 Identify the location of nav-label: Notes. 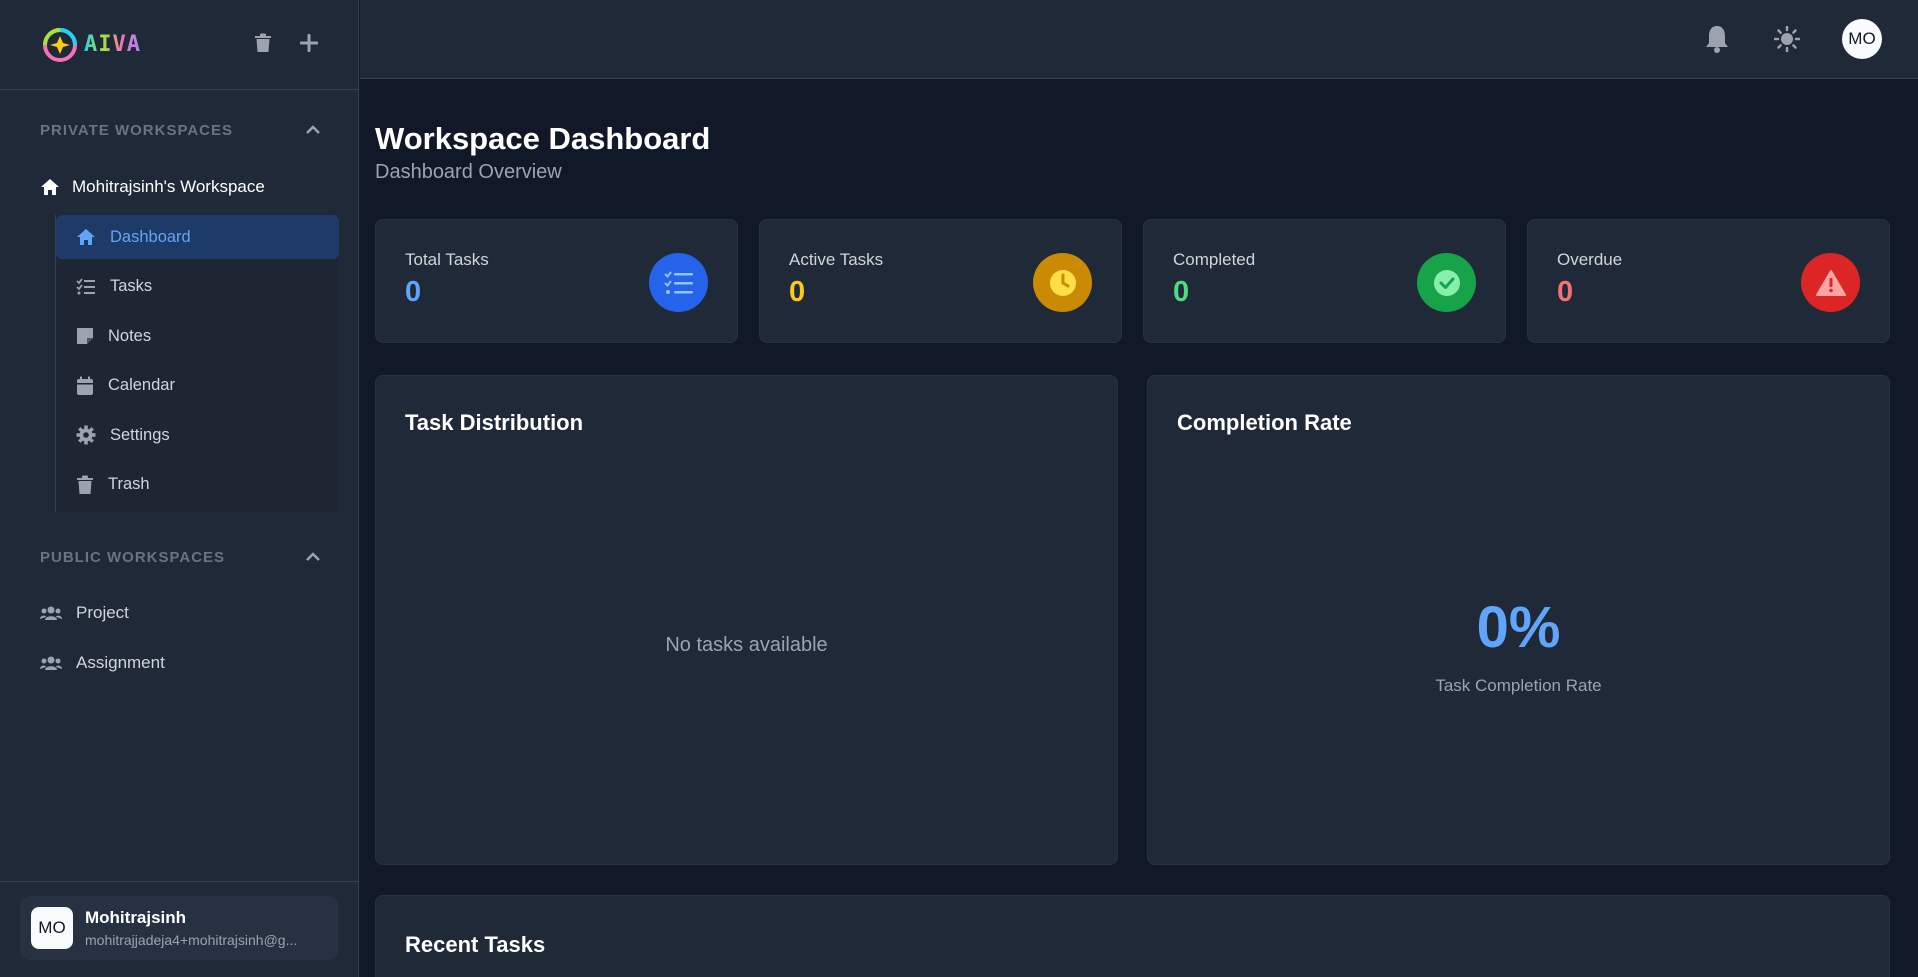
(130, 335).